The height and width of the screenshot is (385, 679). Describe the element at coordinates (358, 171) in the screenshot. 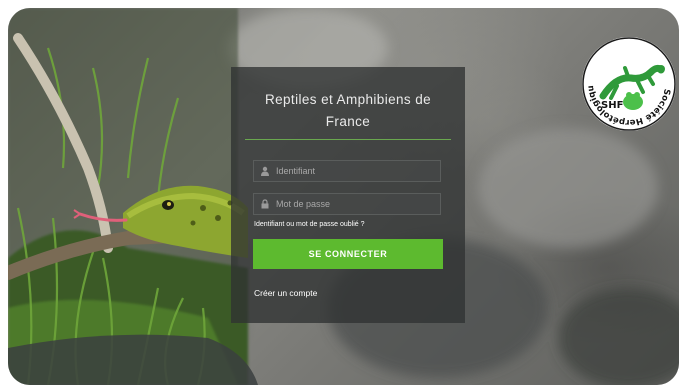

I see `username-input` at that location.